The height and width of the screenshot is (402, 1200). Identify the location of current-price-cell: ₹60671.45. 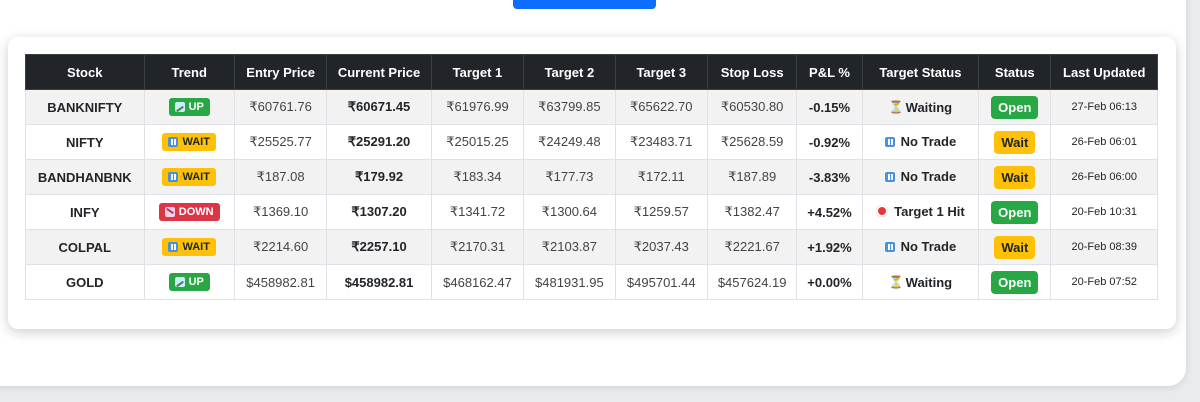
(379, 107).